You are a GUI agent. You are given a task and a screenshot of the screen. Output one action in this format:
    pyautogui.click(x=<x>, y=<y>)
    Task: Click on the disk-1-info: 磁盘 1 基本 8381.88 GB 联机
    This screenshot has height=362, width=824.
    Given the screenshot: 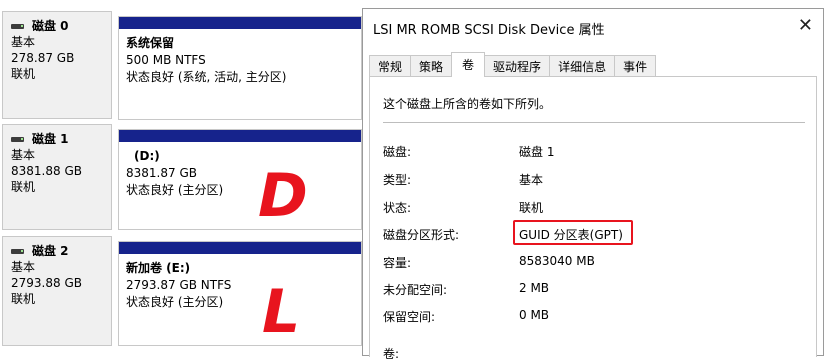 What is the action you would take?
    pyautogui.click(x=57, y=177)
    